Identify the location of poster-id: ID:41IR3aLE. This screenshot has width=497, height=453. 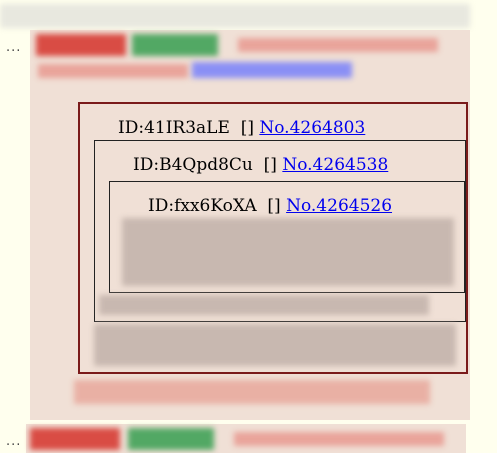
(174, 128).